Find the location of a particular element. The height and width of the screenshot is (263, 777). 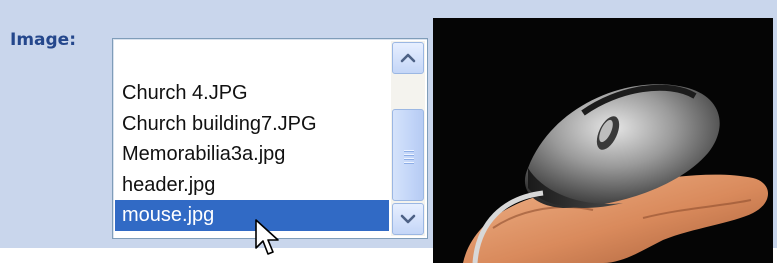

list-item: Memorabilia3a.jpg is located at coordinates (252, 154).